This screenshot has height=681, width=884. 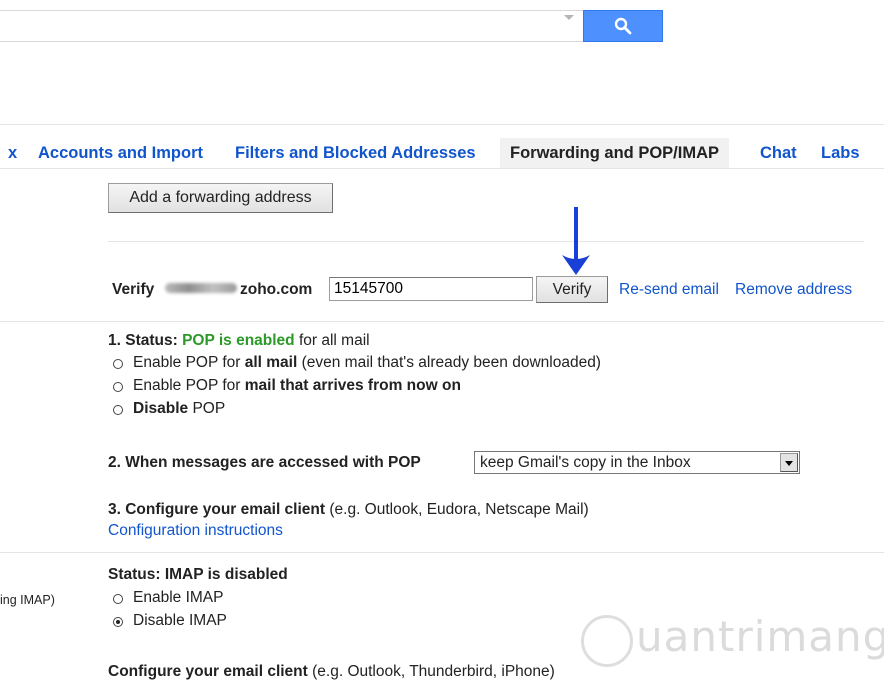 What do you see at coordinates (220, 198) in the screenshot?
I see `add-forwarding-address-button: Add a forwarding address` at bounding box center [220, 198].